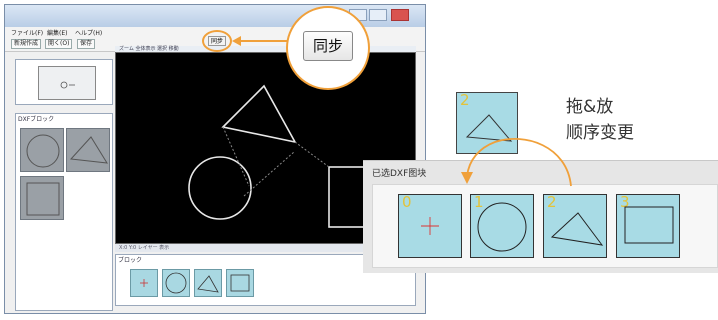 Image resolution: width=718 pixels, height=320 pixels. I want to click on maximize-button, so click(378, 15).